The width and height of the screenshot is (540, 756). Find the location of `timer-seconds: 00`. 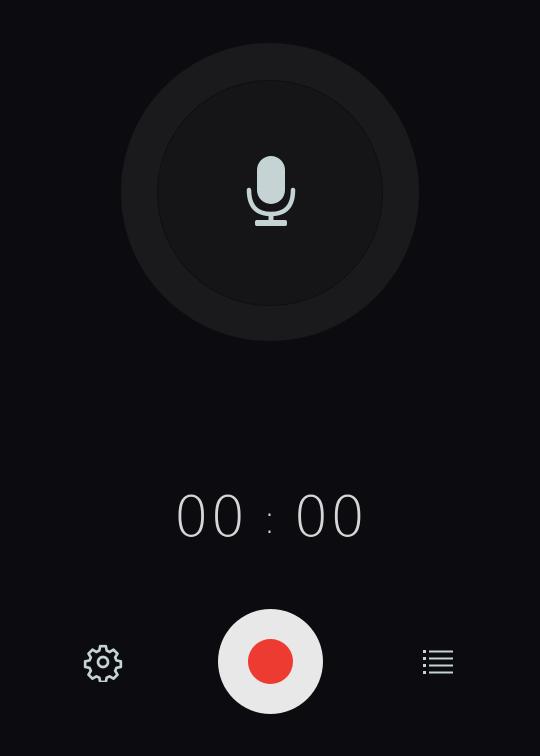

timer-seconds: 00 is located at coordinates (330, 517).